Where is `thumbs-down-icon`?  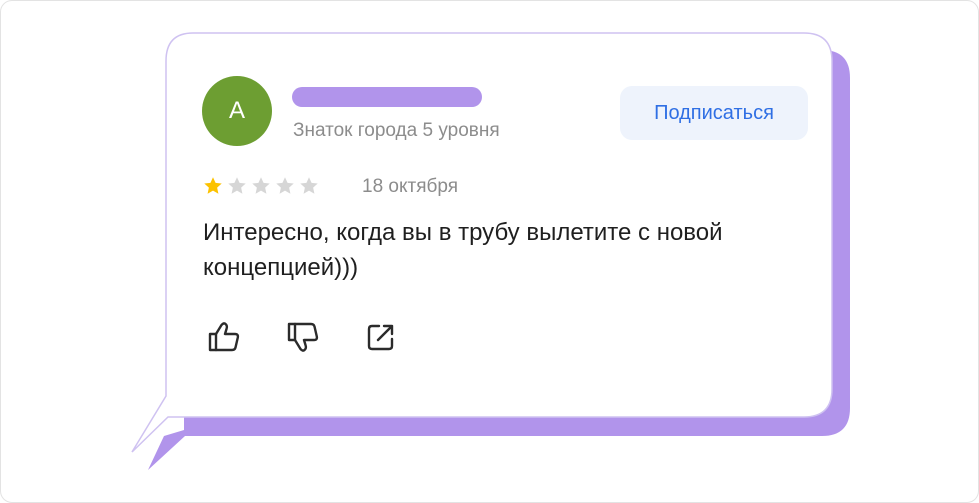 thumbs-down-icon is located at coordinates (303, 337).